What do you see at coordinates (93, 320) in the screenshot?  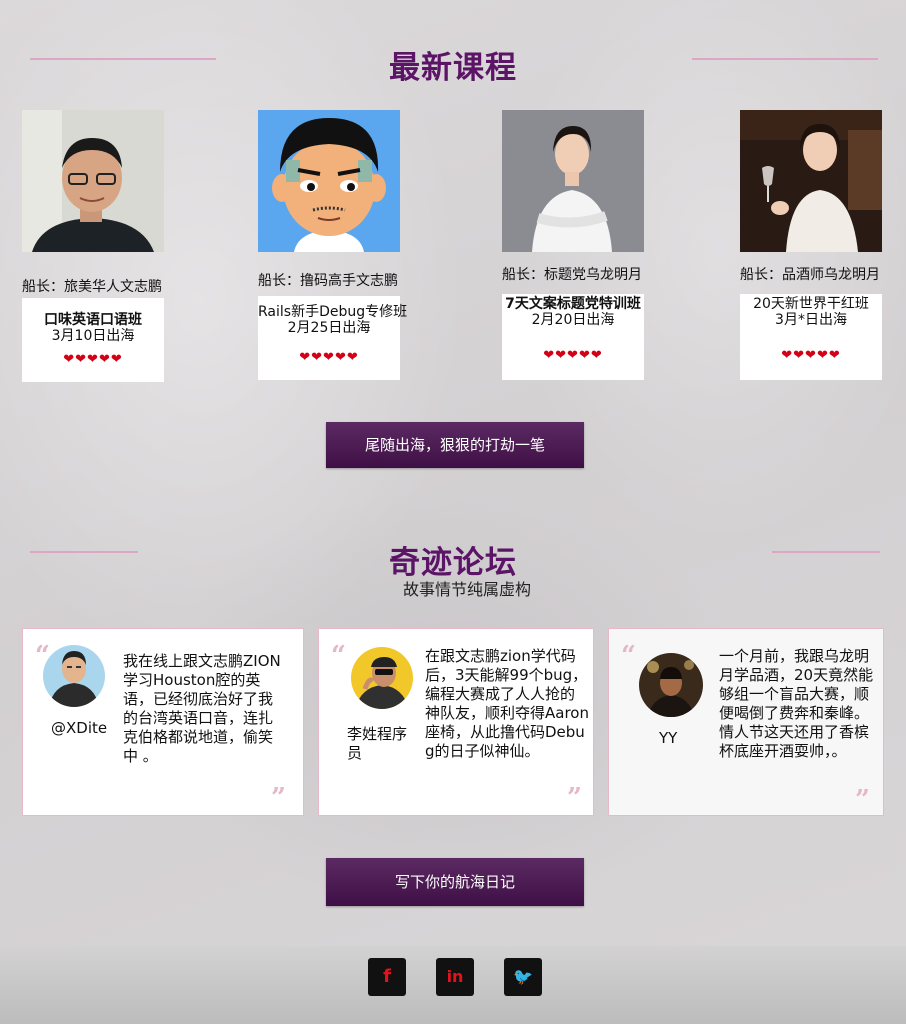 I see `course-title: 口味英语口语班` at bounding box center [93, 320].